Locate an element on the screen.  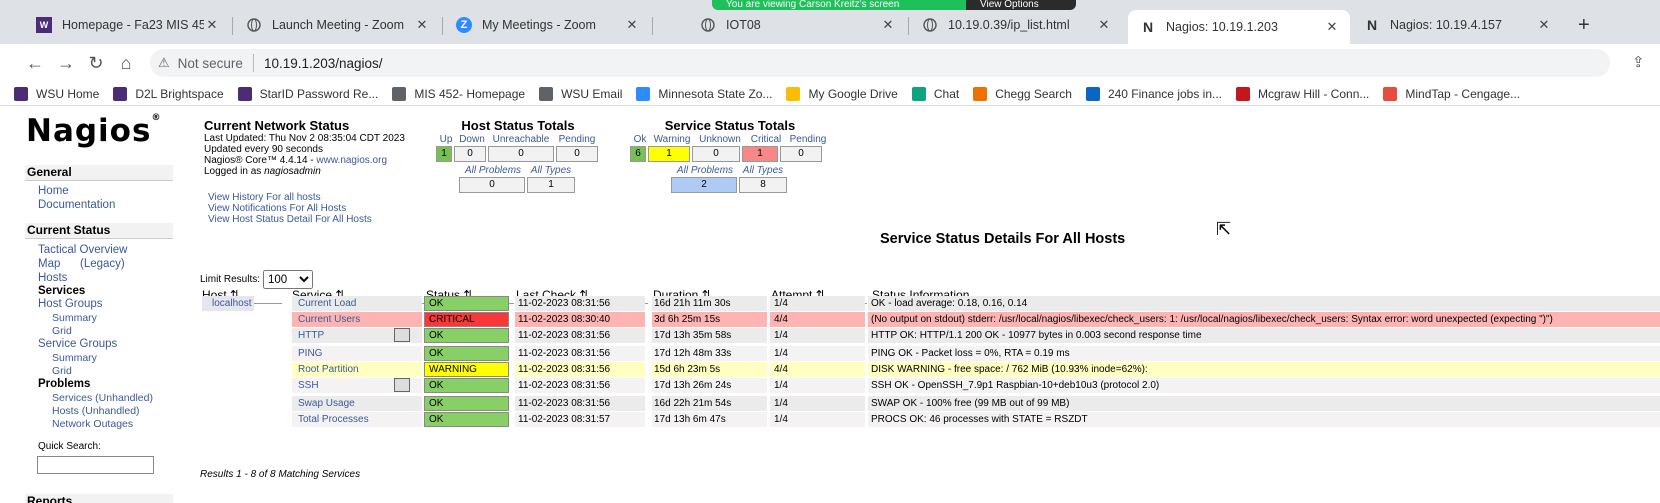
tab-nagios-other: N Nagios: 10.19.4.157 ✕ is located at coordinates (1457, 25).